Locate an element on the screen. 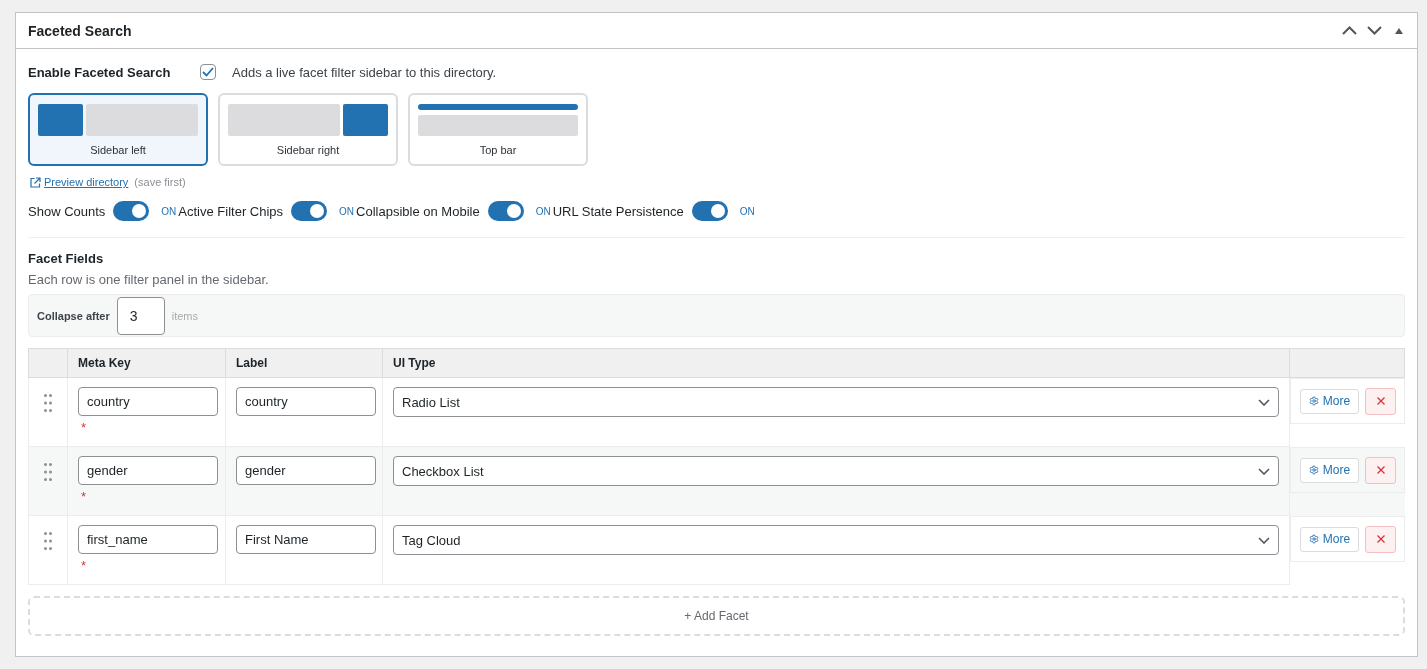 Image resolution: width=1427 pixels, height=669 pixels. layout-option: Sidebar left is located at coordinates (118, 129).